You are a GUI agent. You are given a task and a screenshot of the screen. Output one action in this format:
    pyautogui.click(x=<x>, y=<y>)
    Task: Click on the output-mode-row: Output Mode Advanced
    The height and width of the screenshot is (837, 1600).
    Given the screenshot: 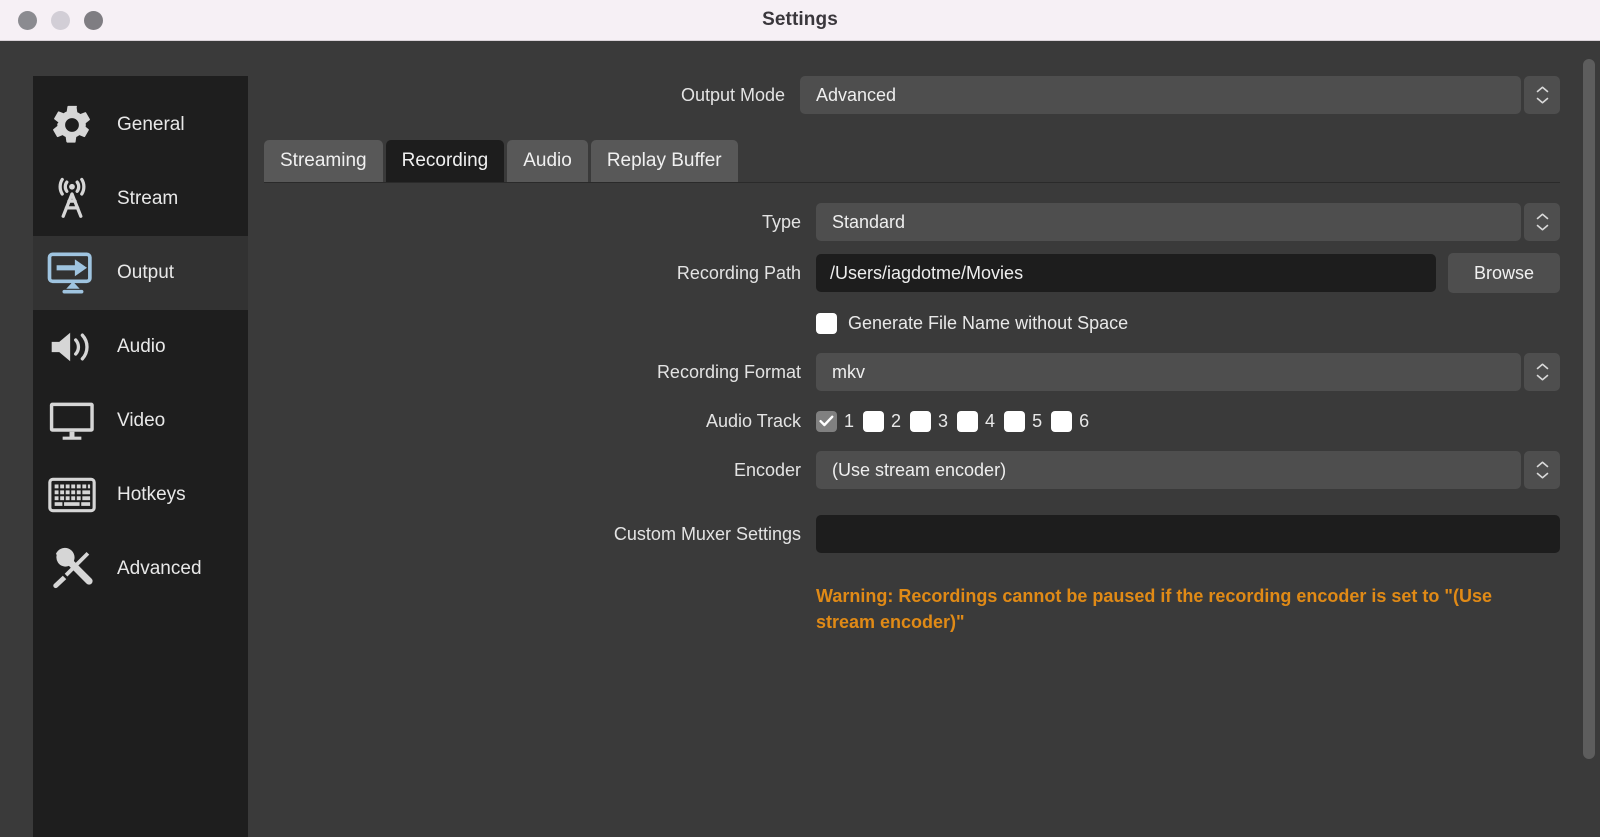 What is the action you would take?
    pyautogui.click(x=912, y=95)
    